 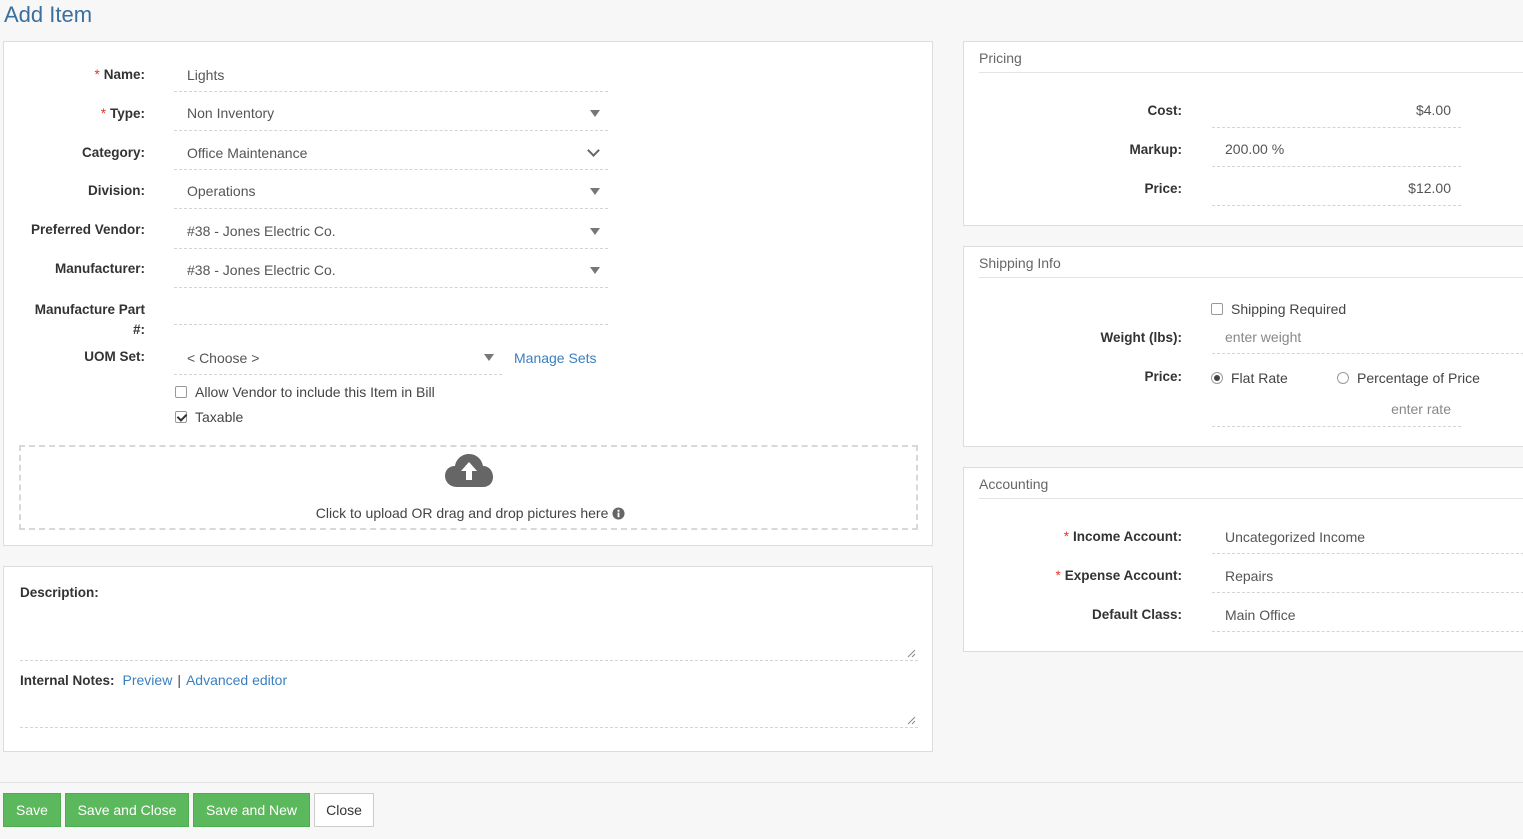 What do you see at coordinates (391, 113) in the screenshot?
I see `type-select: Non Inventory` at bounding box center [391, 113].